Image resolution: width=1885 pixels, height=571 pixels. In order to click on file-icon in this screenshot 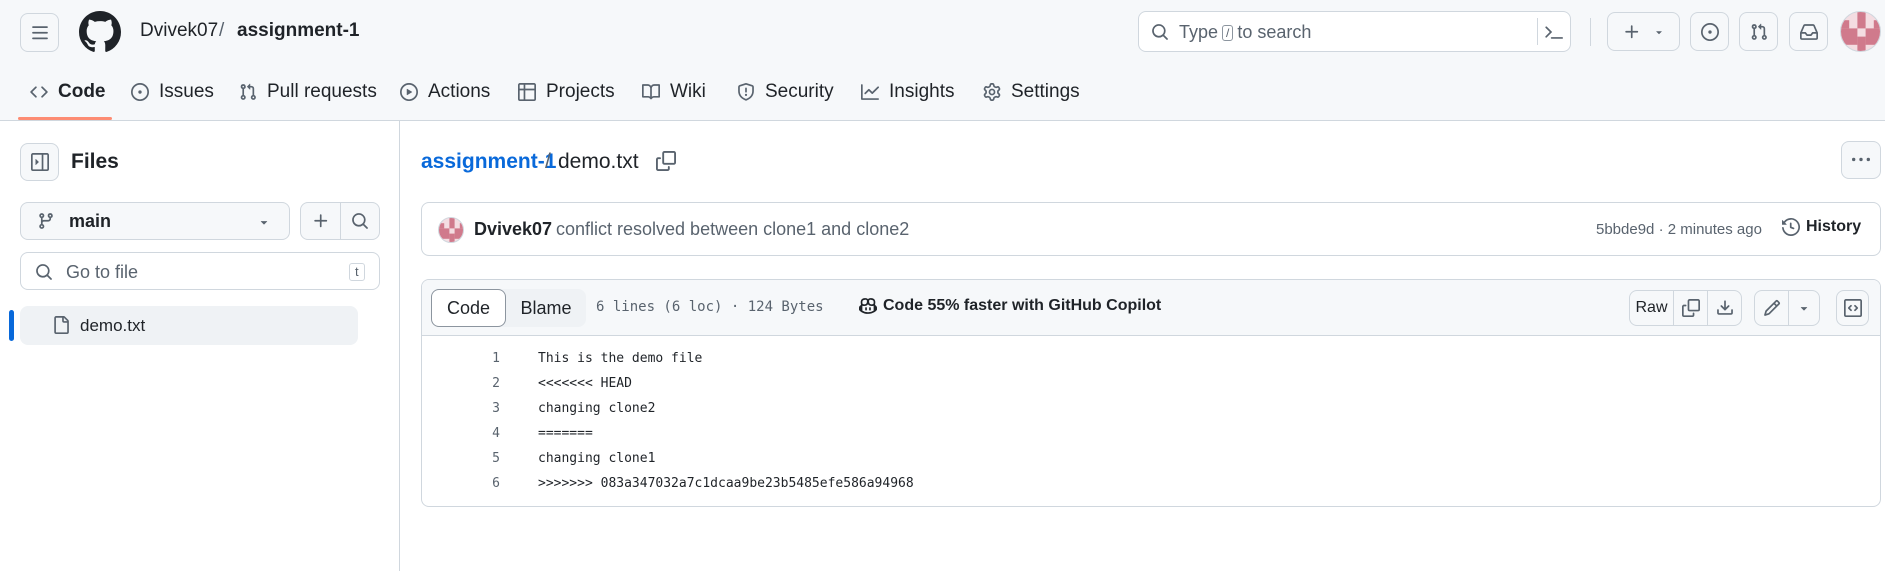, I will do `click(61, 325)`.